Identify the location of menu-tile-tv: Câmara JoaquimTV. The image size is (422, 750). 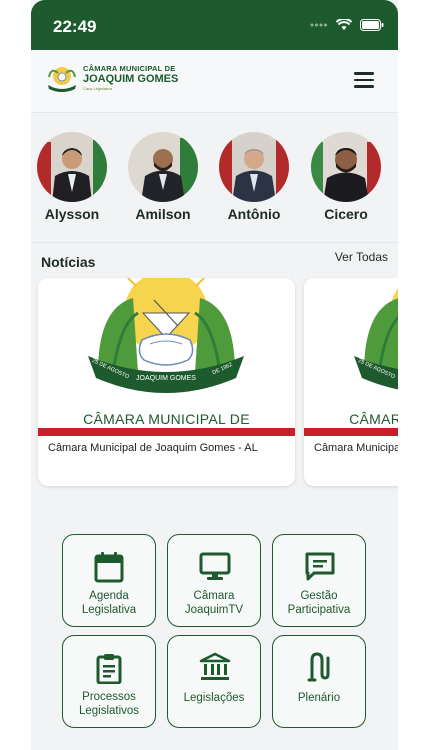
(214, 580).